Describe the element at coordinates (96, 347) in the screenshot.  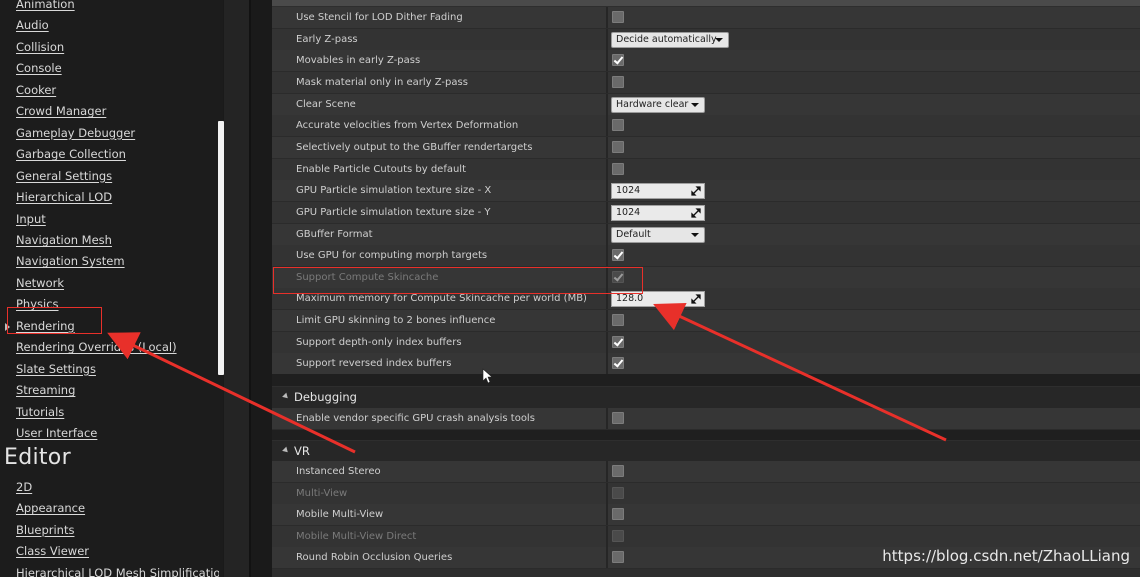
I see `nav-item-rendering-overrides-local: Rendering Overrides (Local)` at that location.